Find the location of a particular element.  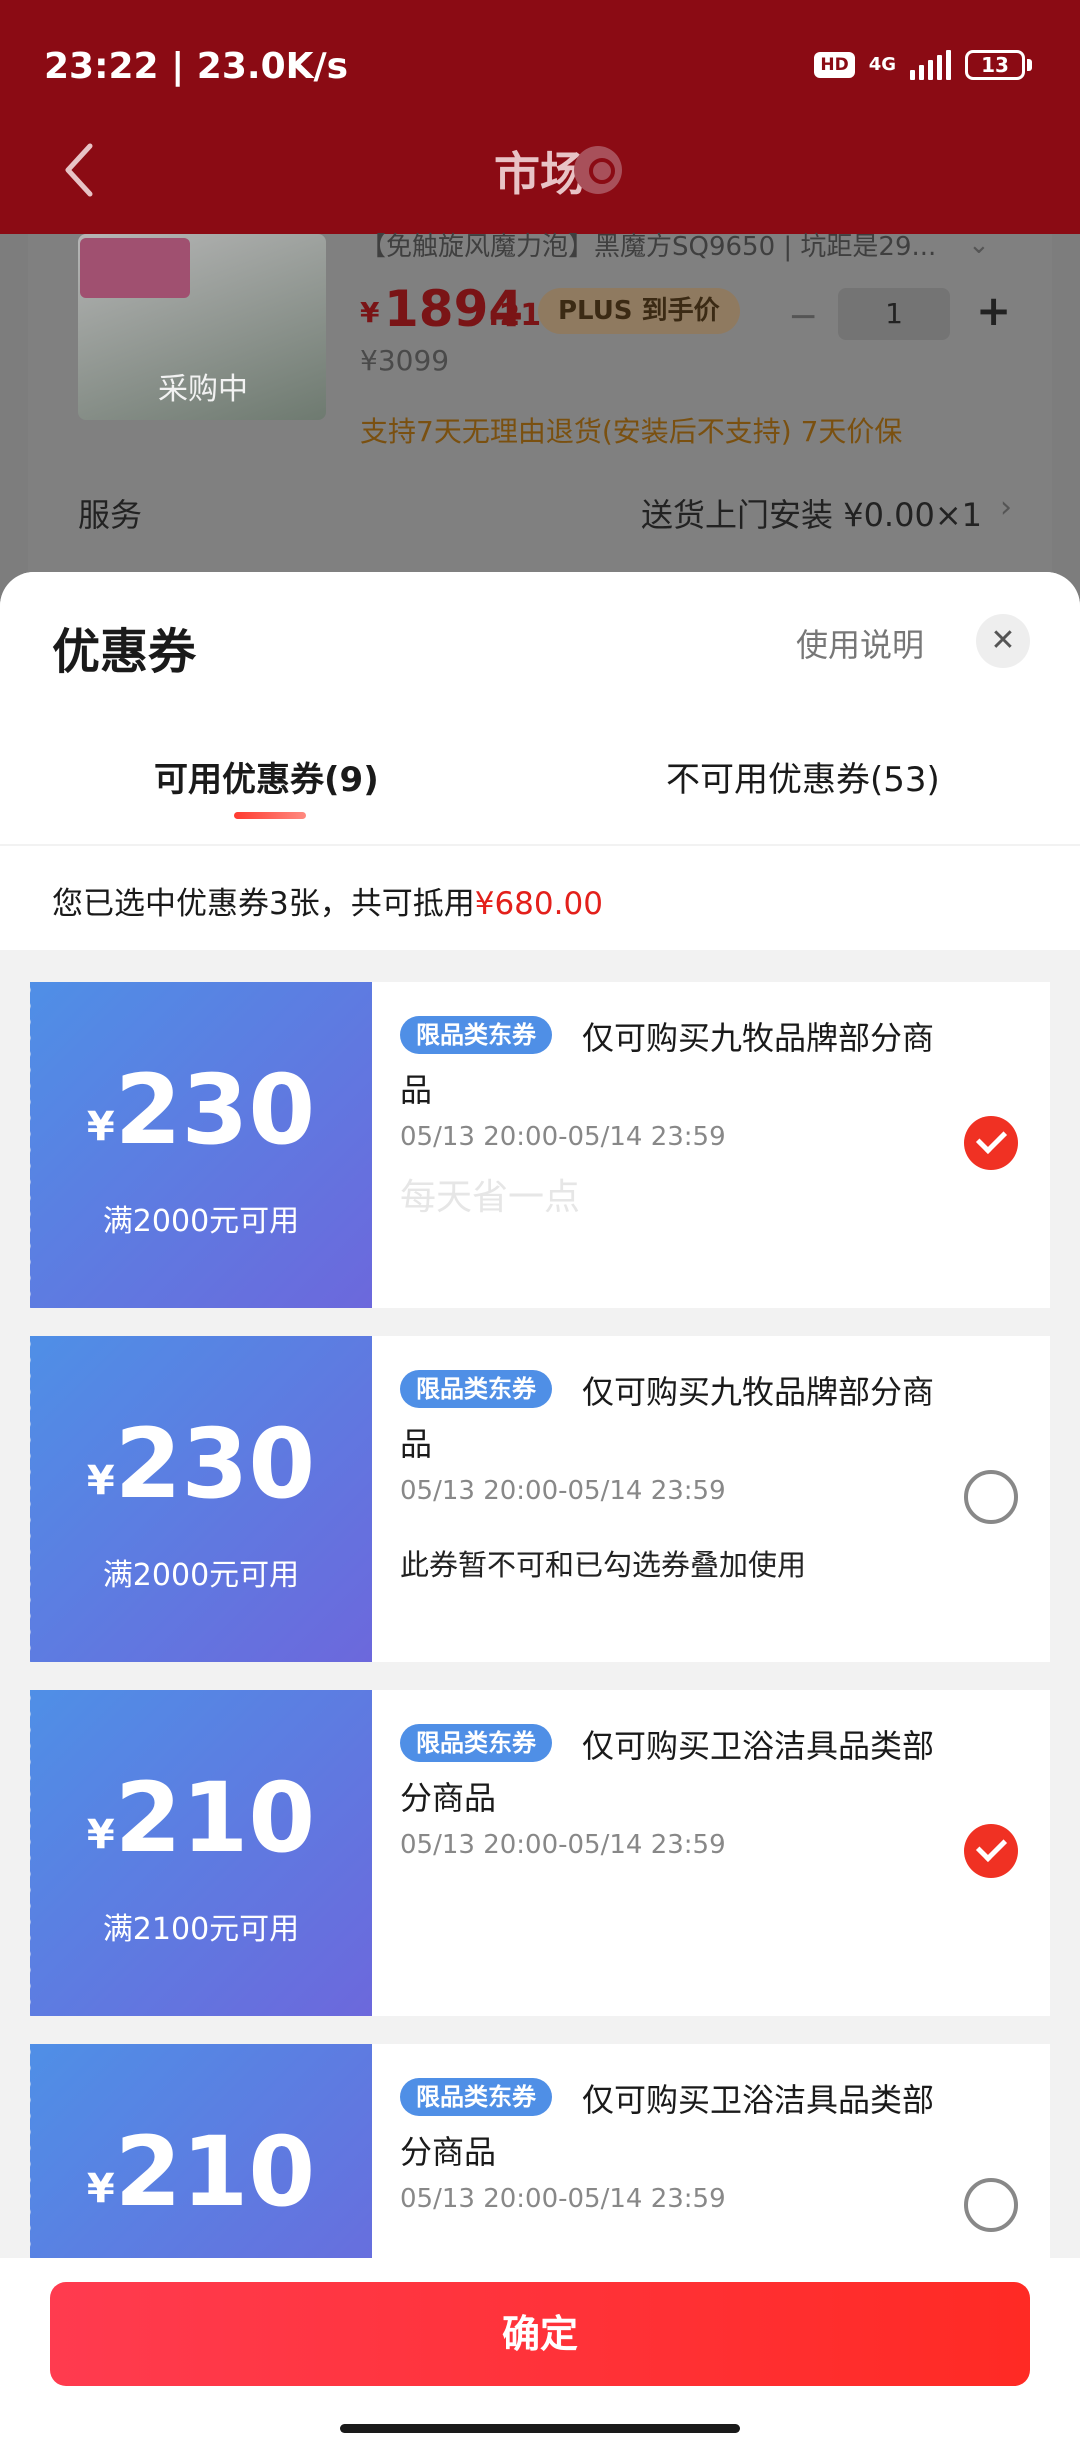

quantity-field: 1 is located at coordinates (894, 314).